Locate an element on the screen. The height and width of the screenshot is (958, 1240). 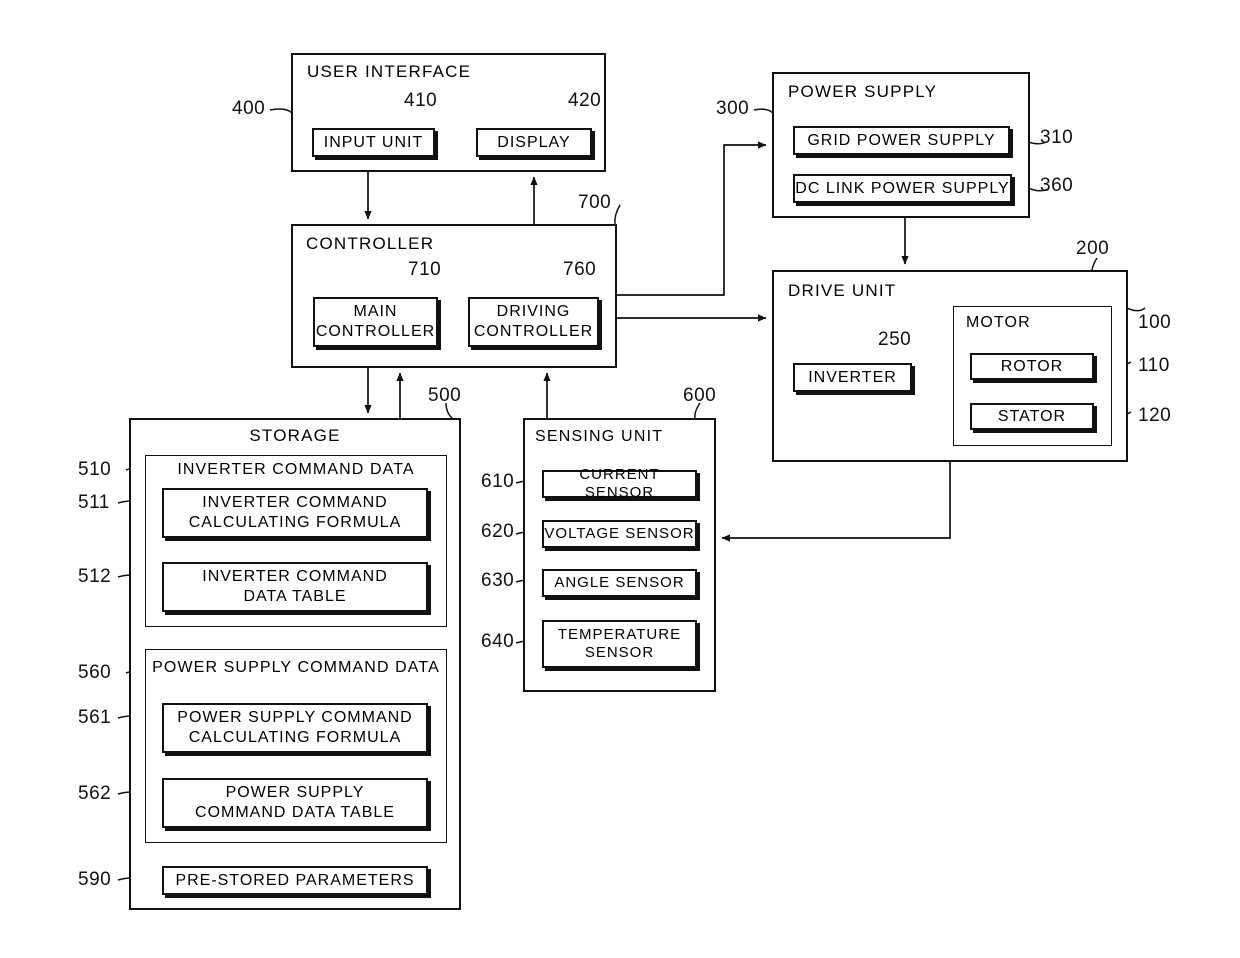
component-temperature-sensor: TEMPERATURE SENSOR is located at coordinates (619, 644).